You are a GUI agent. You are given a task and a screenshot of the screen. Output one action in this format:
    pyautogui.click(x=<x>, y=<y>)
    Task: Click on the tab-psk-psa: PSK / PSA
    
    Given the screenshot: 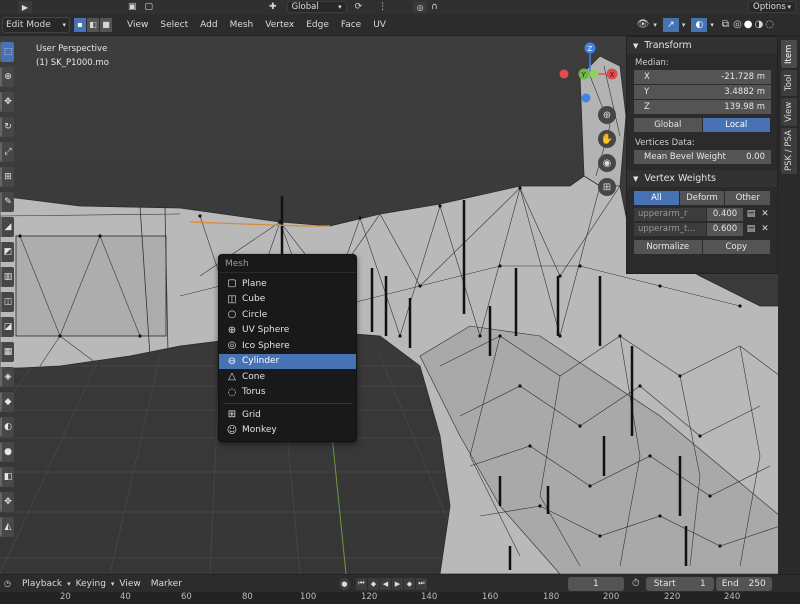 What is the action you would take?
    pyautogui.click(x=789, y=151)
    